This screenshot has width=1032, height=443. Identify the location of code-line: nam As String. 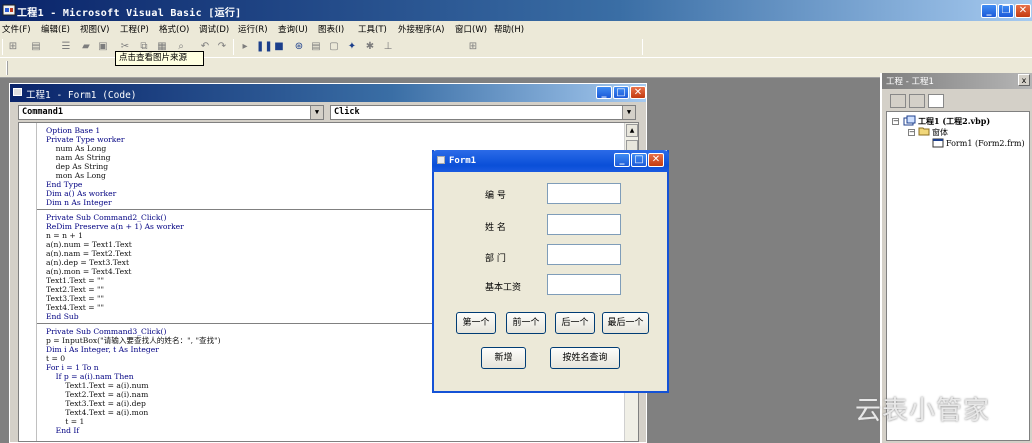
(78, 157).